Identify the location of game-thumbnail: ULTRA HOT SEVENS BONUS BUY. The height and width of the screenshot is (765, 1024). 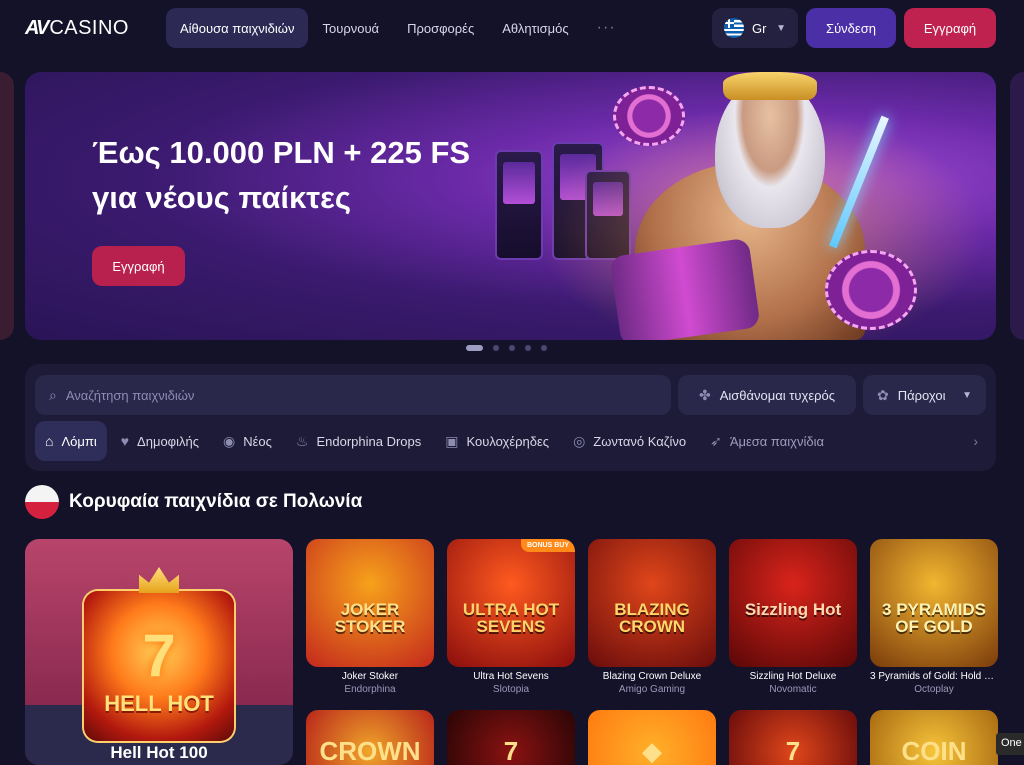
(511, 603).